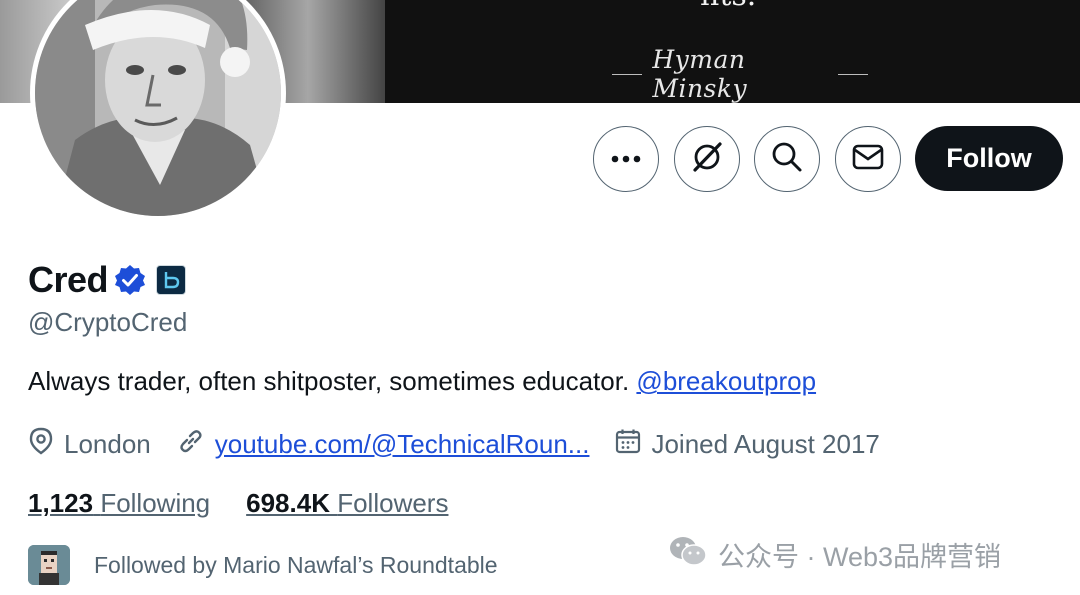 The width and height of the screenshot is (1080, 595). I want to click on joined-item: Joined August 2017, so click(747, 444).